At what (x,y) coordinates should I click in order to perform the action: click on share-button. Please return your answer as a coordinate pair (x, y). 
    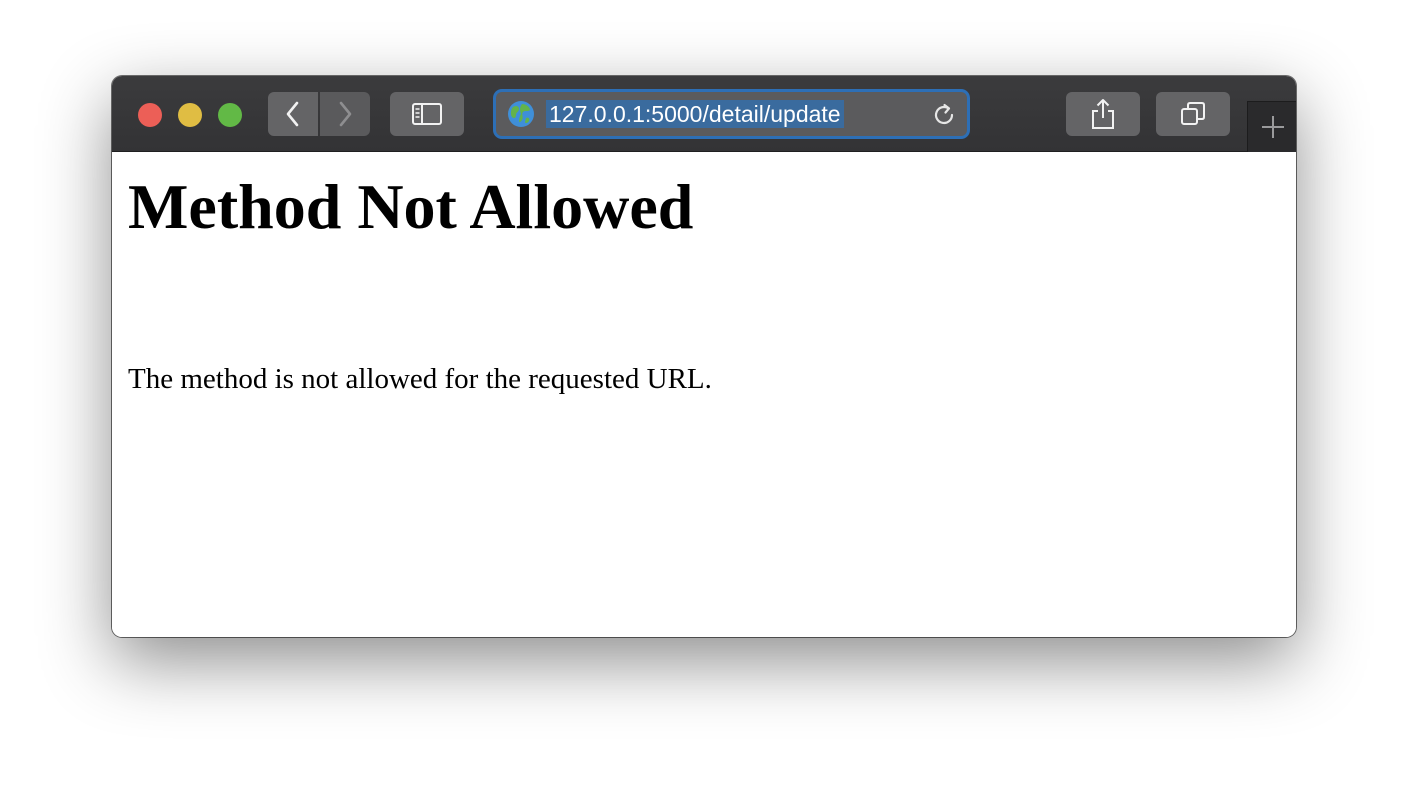
    Looking at the image, I should click on (1103, 114).